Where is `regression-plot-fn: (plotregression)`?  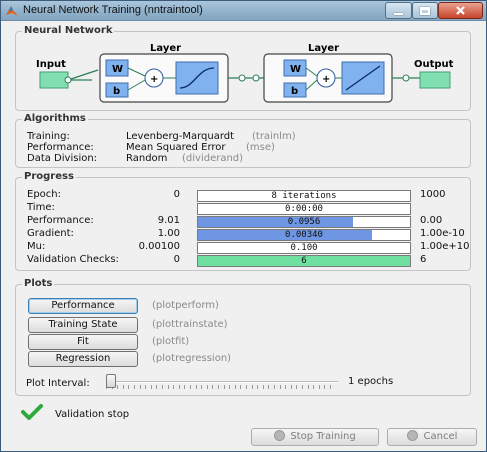 regression-plot-fn: (plotregression) is located at coordinates (192, 358).